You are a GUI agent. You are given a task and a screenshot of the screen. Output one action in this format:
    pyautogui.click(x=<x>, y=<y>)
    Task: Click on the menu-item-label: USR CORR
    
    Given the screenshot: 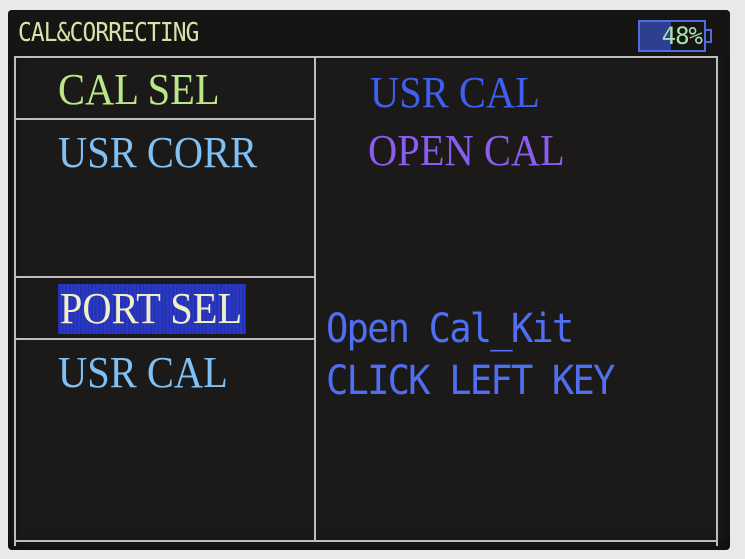 What is the action you would take?
    pyautogui.click(x=158, y=152)
    